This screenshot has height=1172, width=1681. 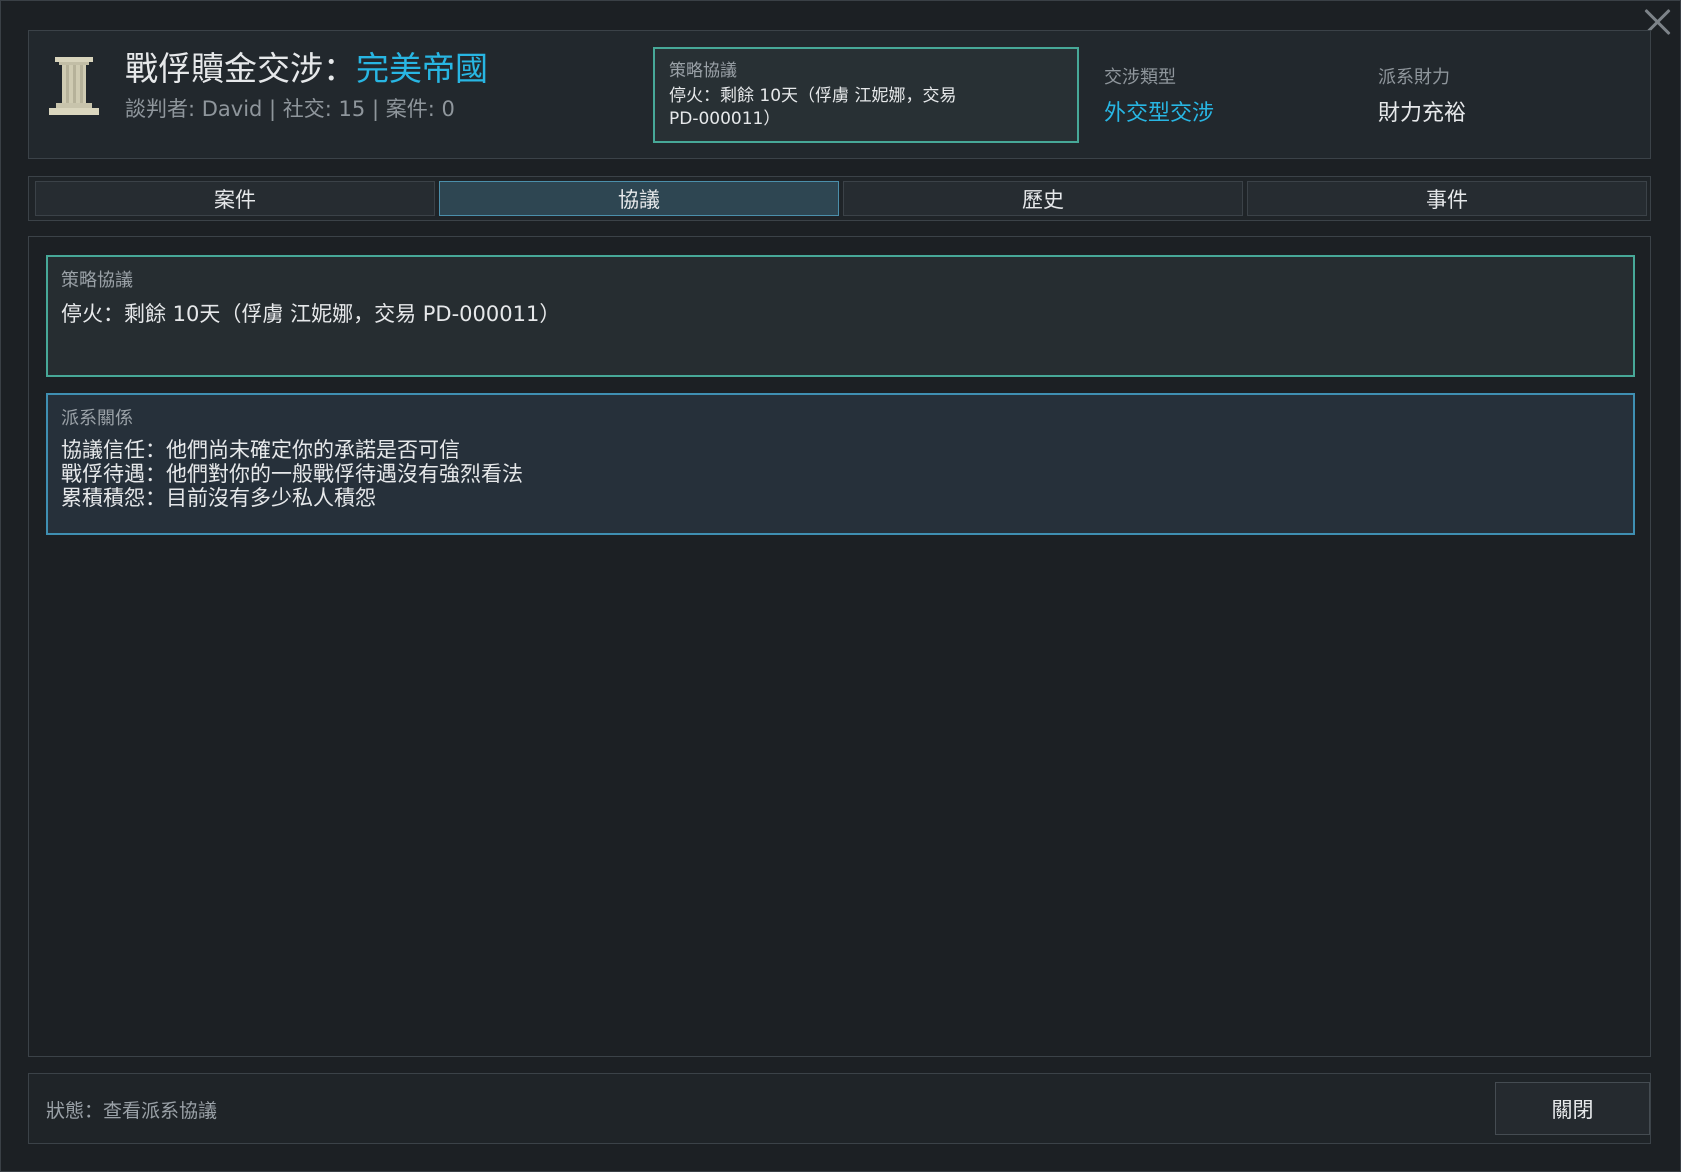 What do you see at coordinates (1422, 113) in the screenshot?
I see `faction-wealth-value: 財力充裕` at bounding box center [1422, 113].